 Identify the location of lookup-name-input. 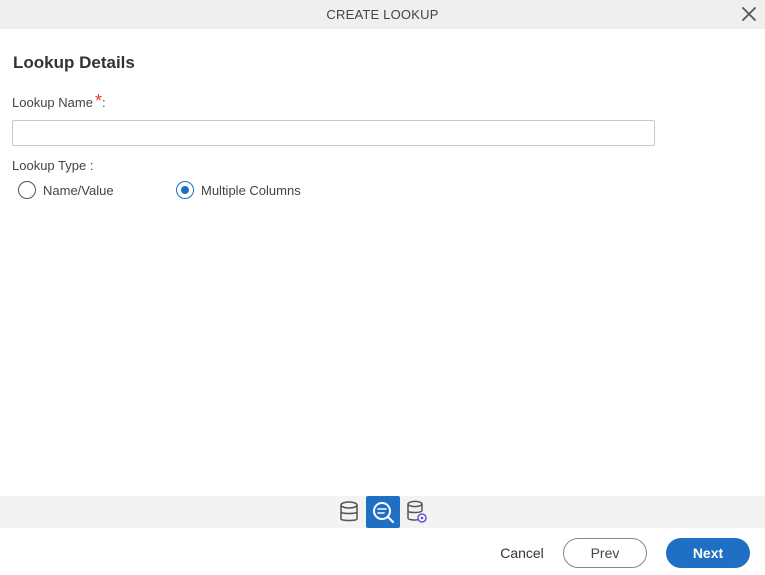
(333, 133).